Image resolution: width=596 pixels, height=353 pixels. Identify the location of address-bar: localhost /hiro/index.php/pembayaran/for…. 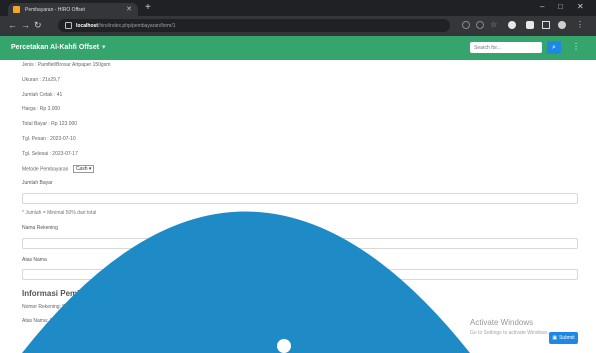
(254, 25).